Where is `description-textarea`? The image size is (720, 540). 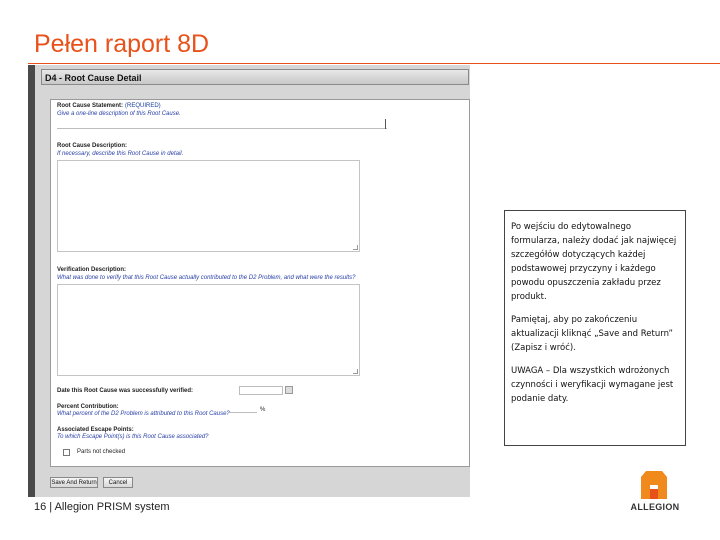 description-textarea is located at coordinates (208, 206).